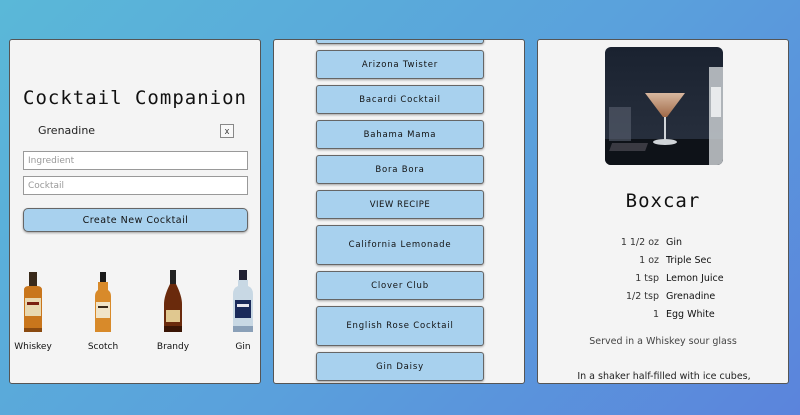  I want to click on spirit-label: Brandy, so click(173, 347).